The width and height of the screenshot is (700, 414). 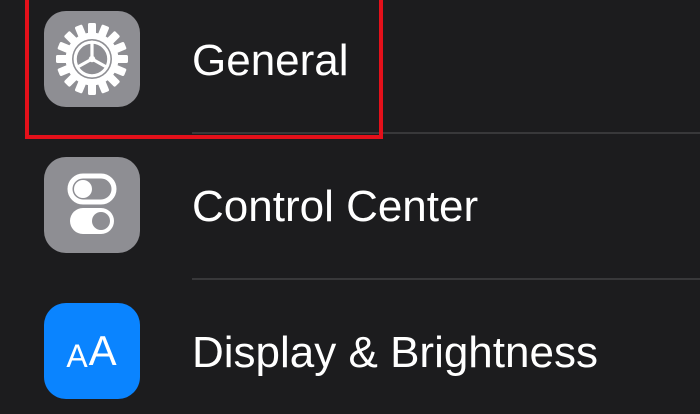 I want to click on gear-icon, so click(x=92, y=59).